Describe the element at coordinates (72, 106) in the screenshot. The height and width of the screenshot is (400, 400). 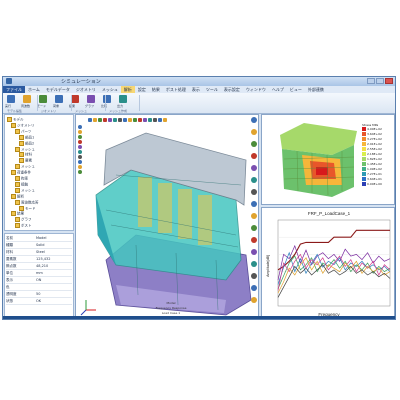
I see `ribbon-label-4: 結果` at that location.